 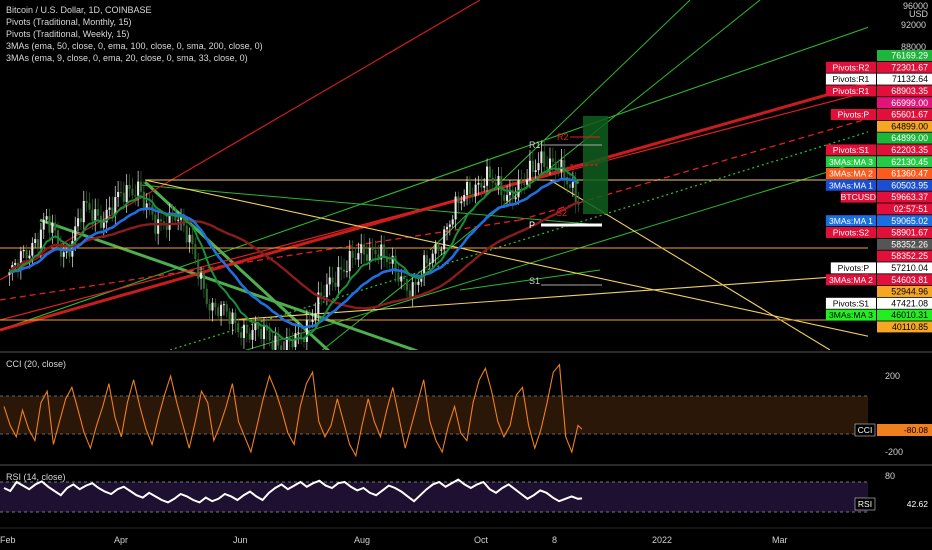 I want to click on price-value-label: 58901.67, so click(x=909, y=233).